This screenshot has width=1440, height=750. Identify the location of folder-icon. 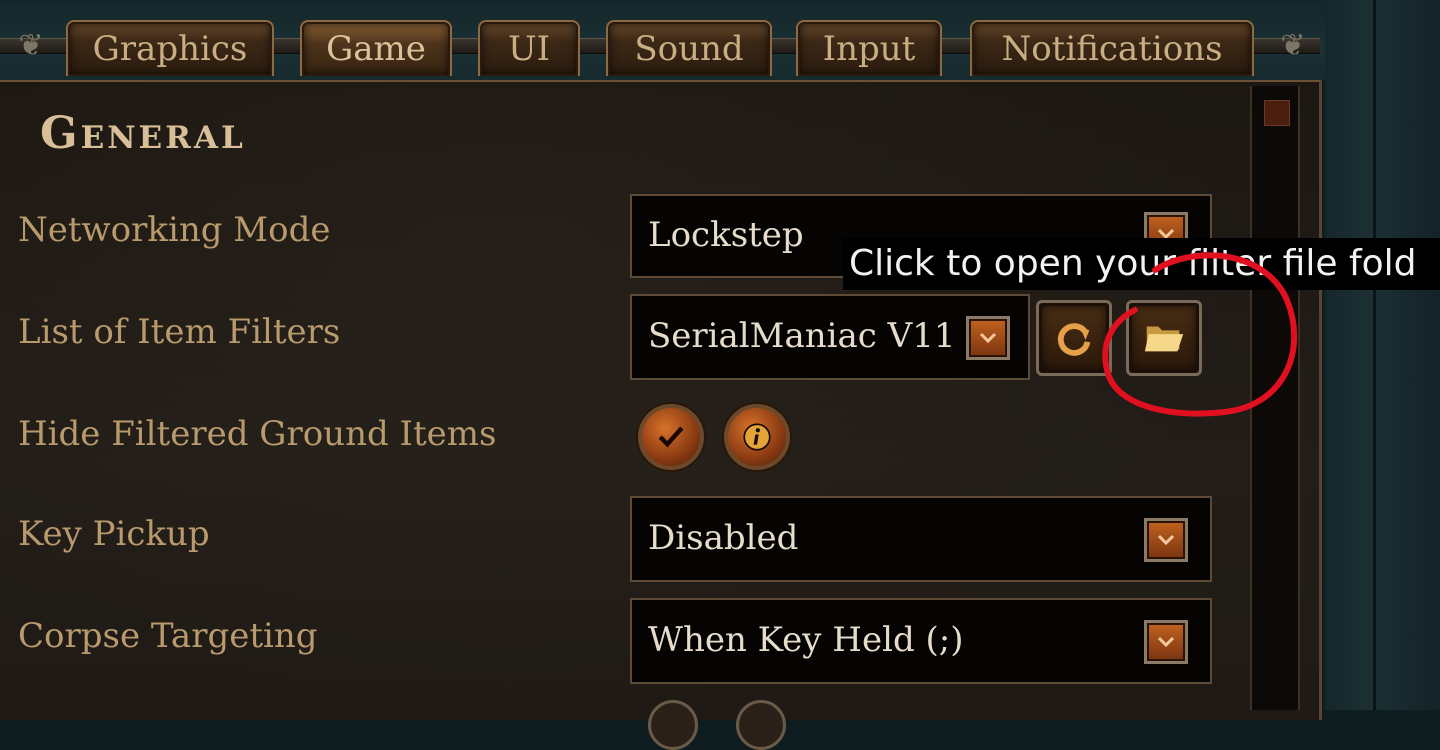
(1164, 339).